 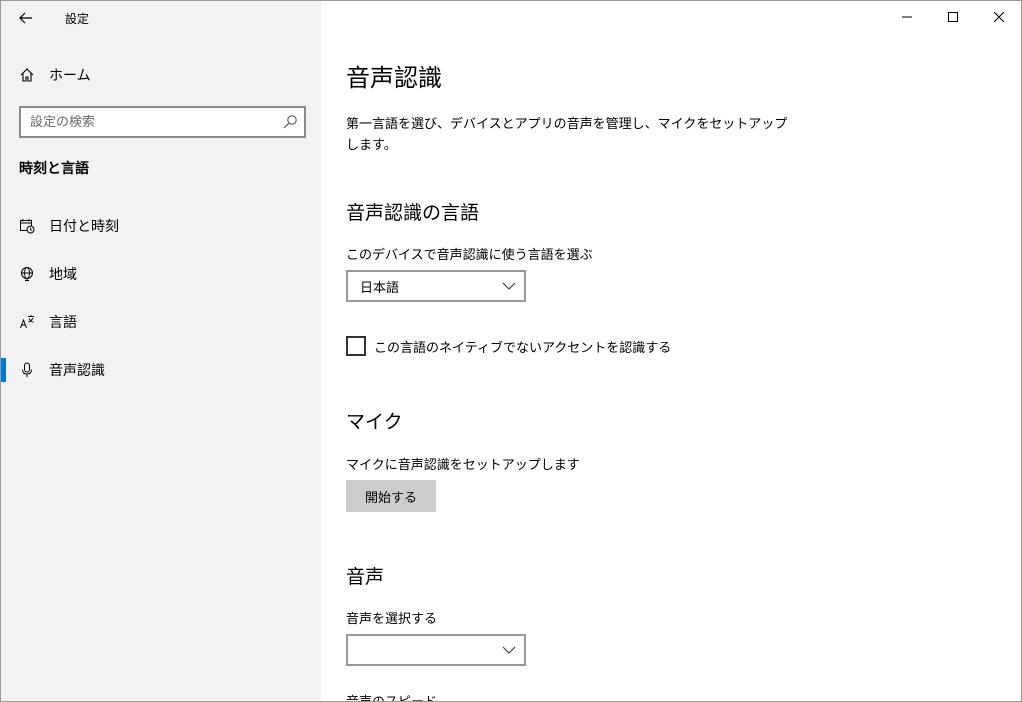 I want to click on dropdown-value: 日本語, so click(x=380, y=288).